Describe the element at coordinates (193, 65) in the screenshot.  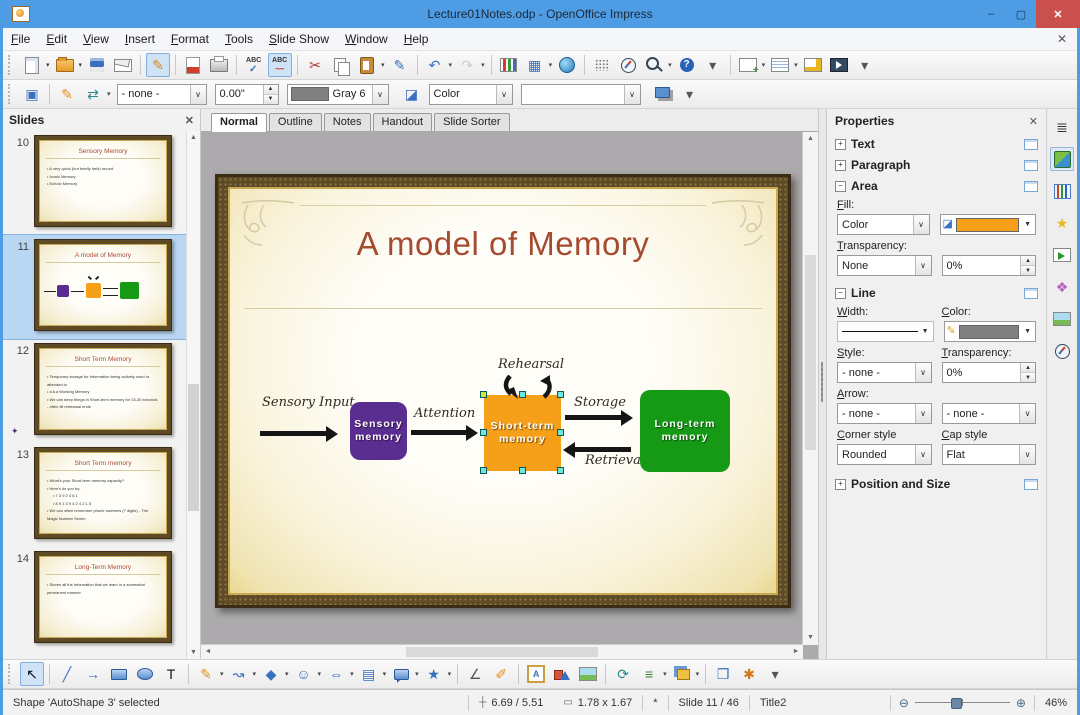
I see `export-pdf-button` at that location.